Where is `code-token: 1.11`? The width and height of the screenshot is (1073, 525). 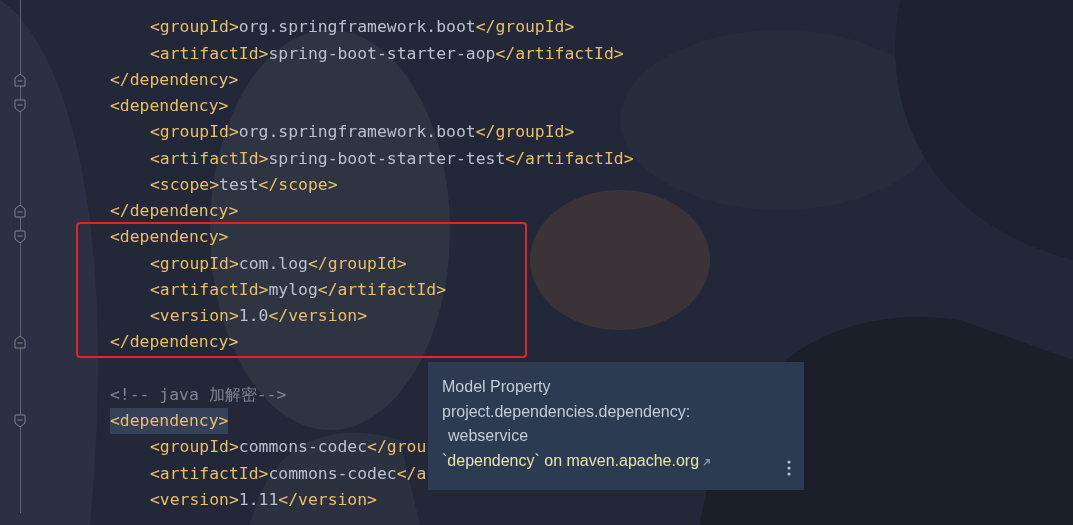 code-token: 1.11 is located at coordinates (258, 499).